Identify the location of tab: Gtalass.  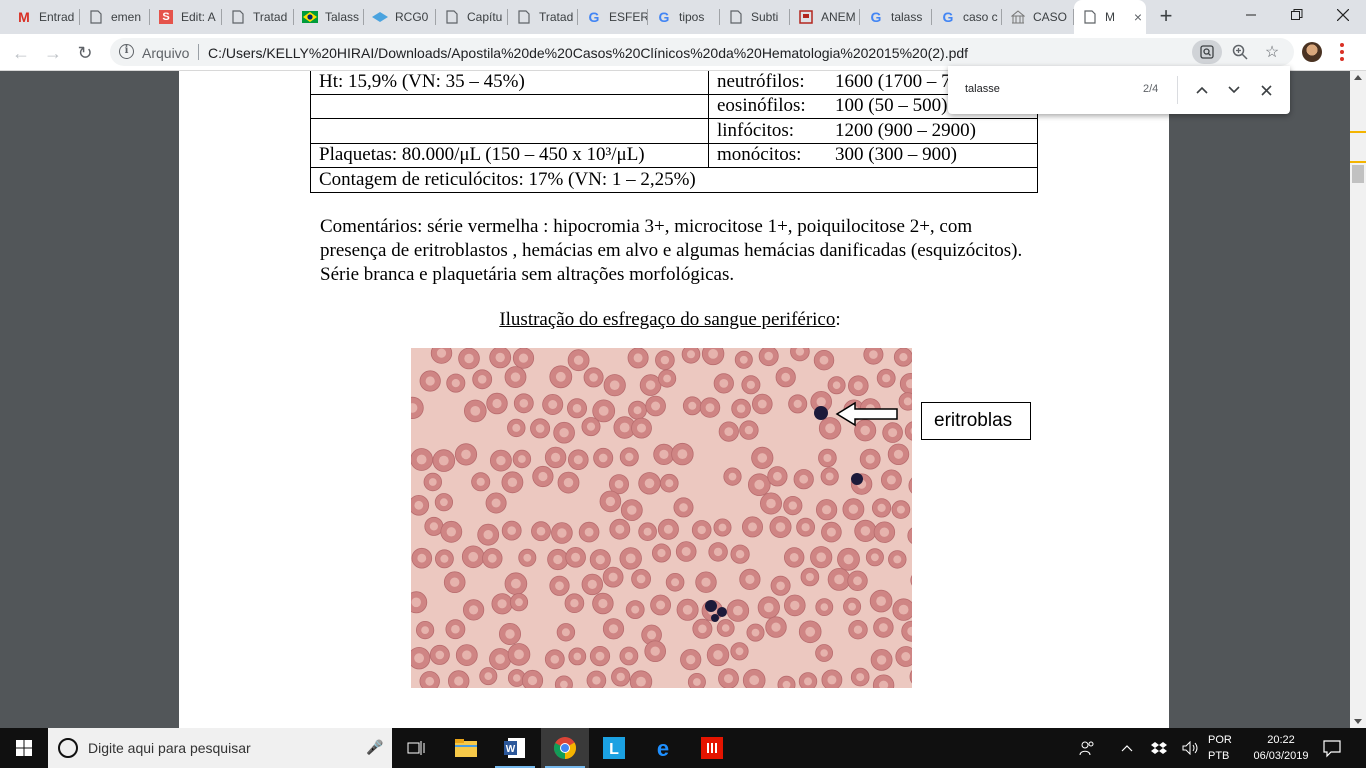
(896, 17).